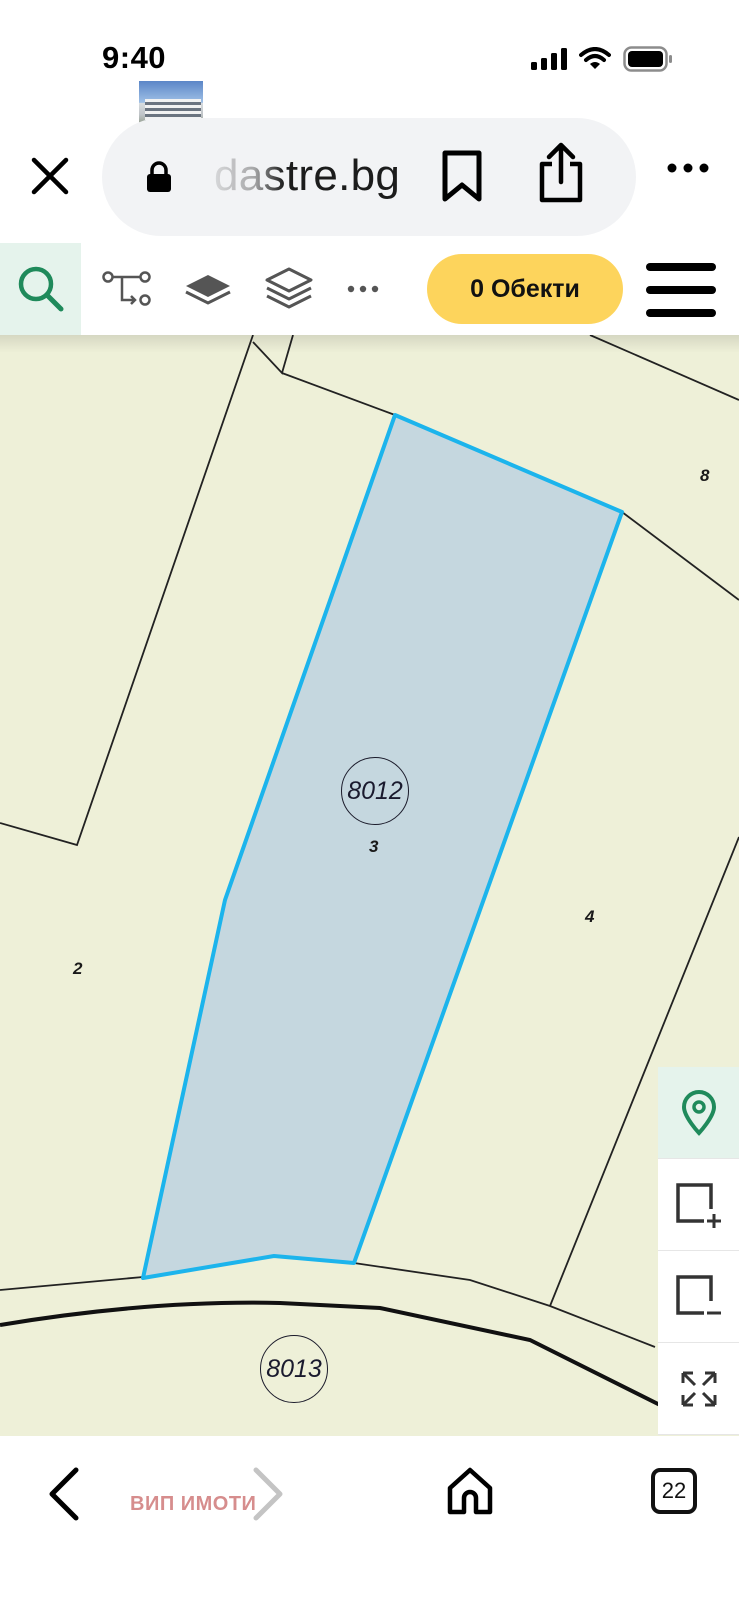 The width and height of the screenshot is (739, 1600). I want to click on battery-icon, so click(647, 59).